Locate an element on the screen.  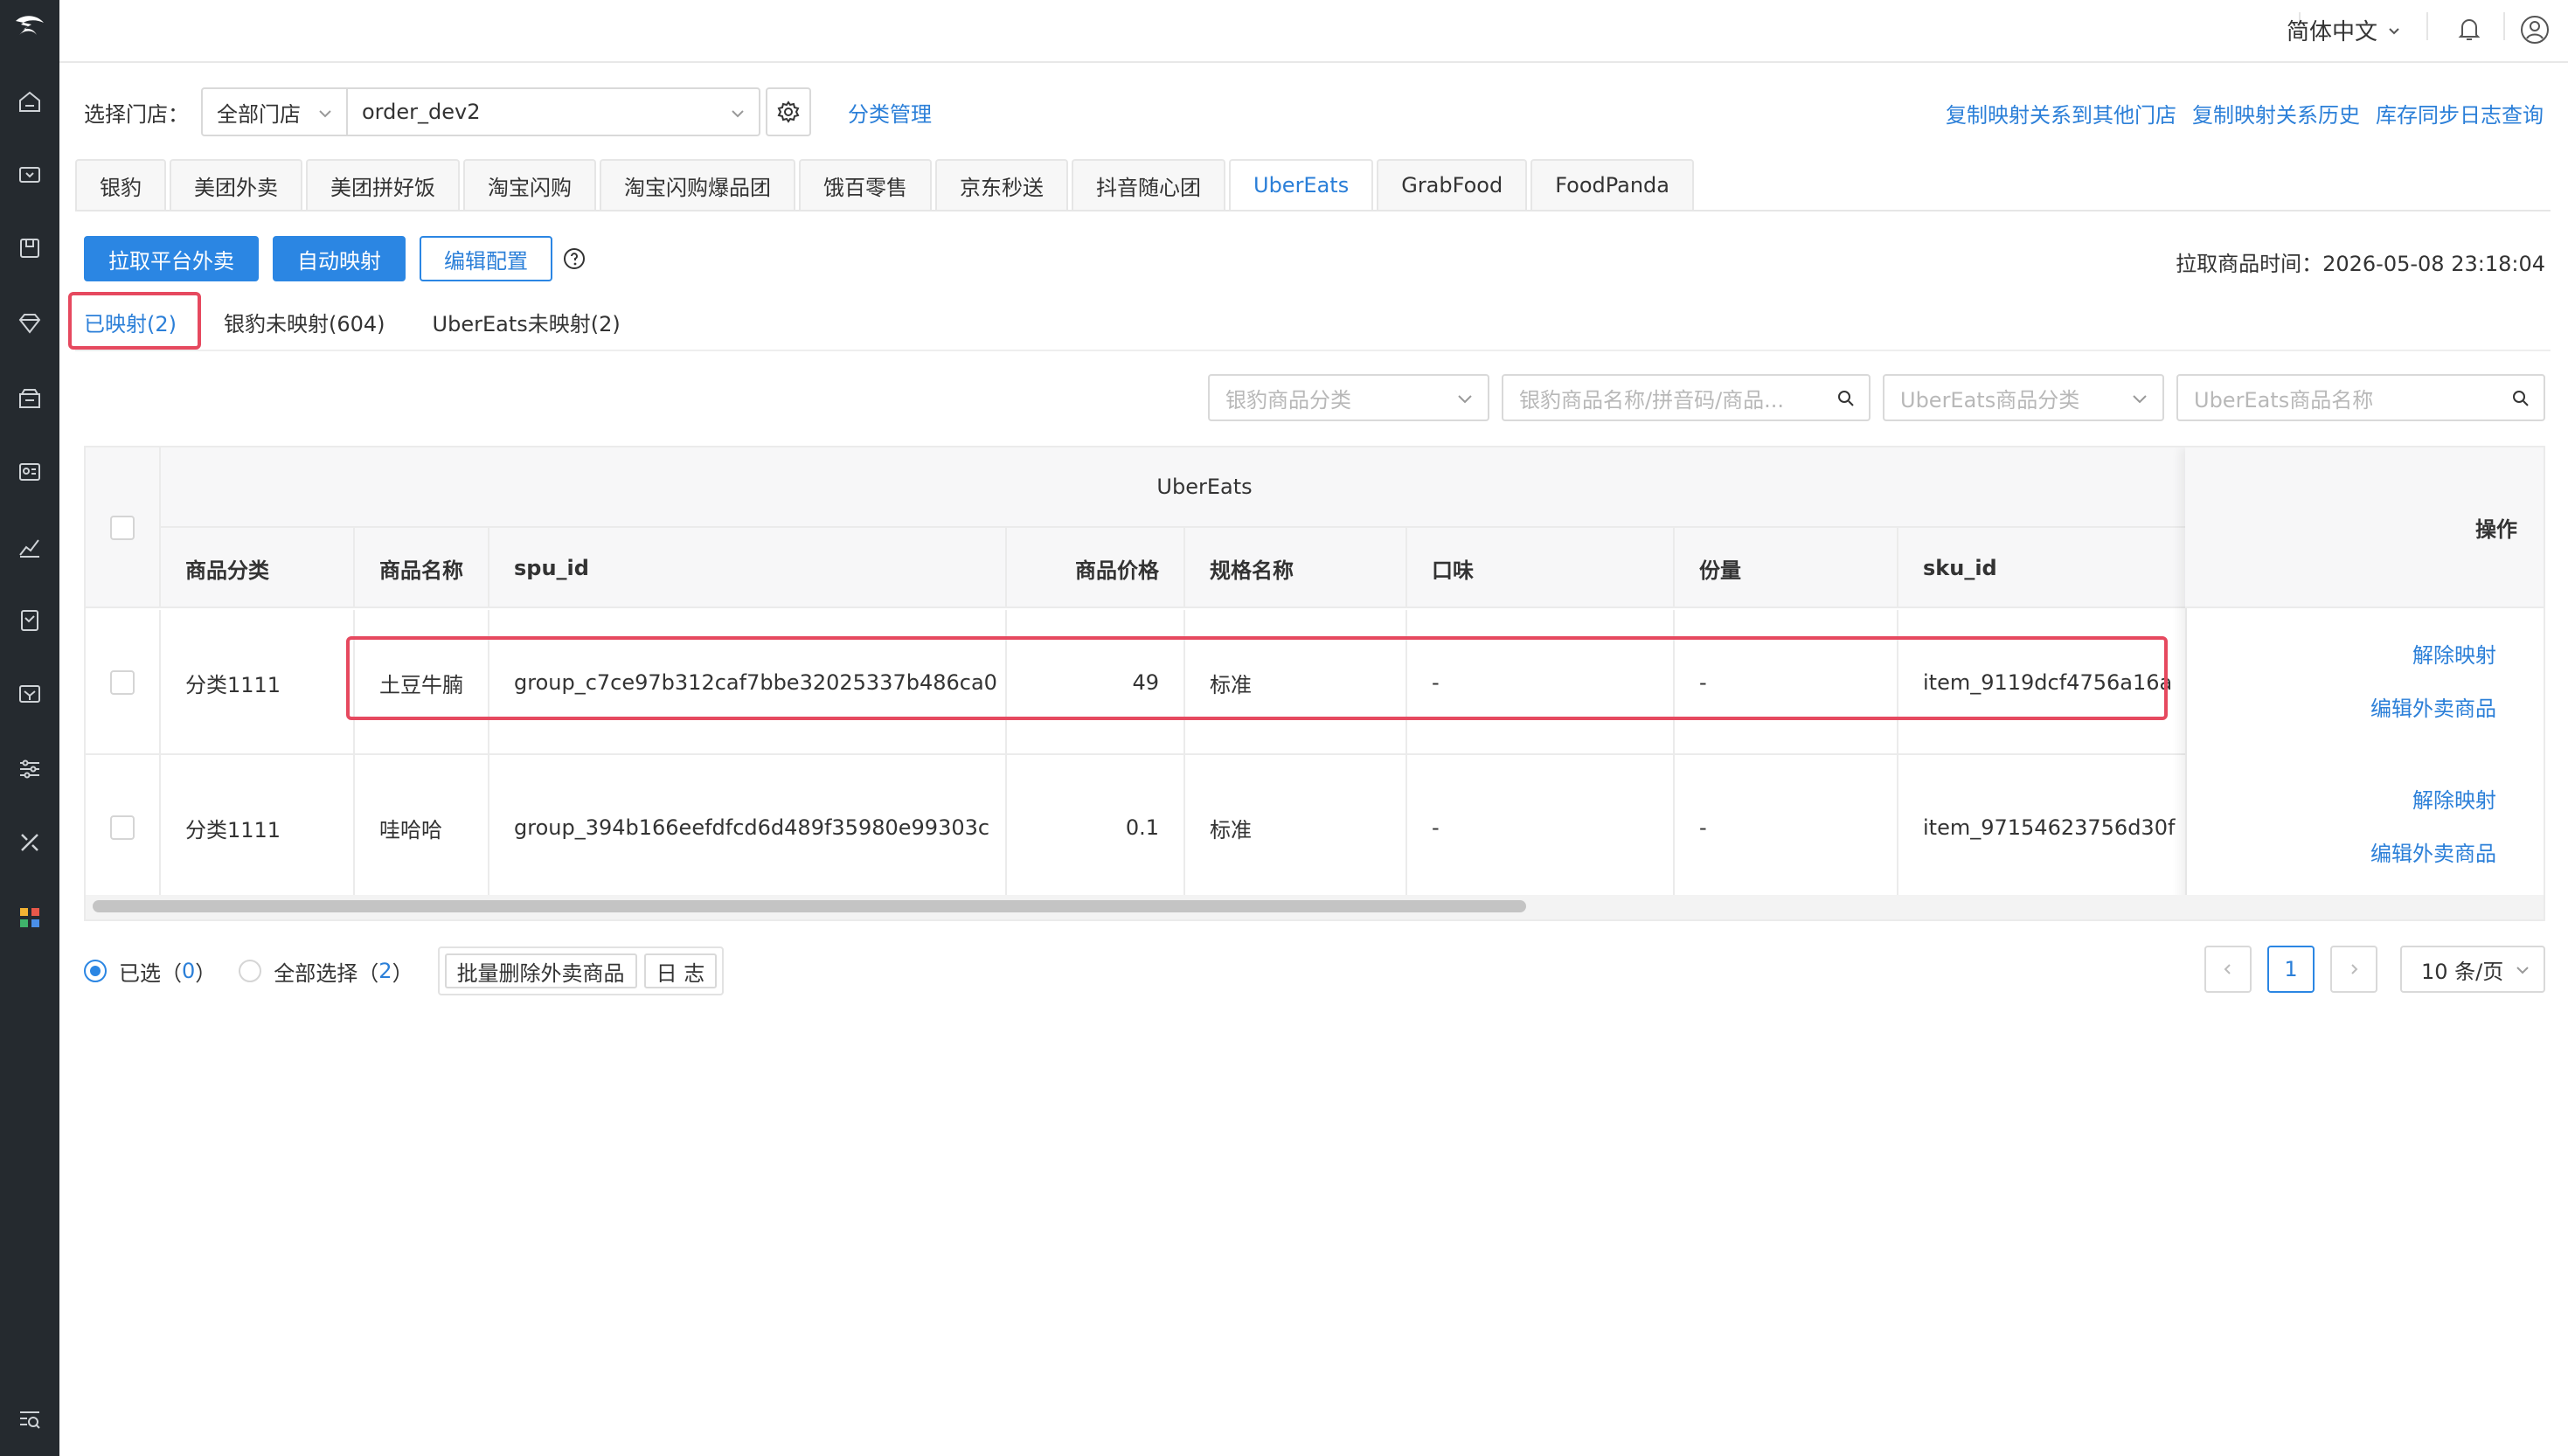
product-icon is located at coordinates (29, 248).